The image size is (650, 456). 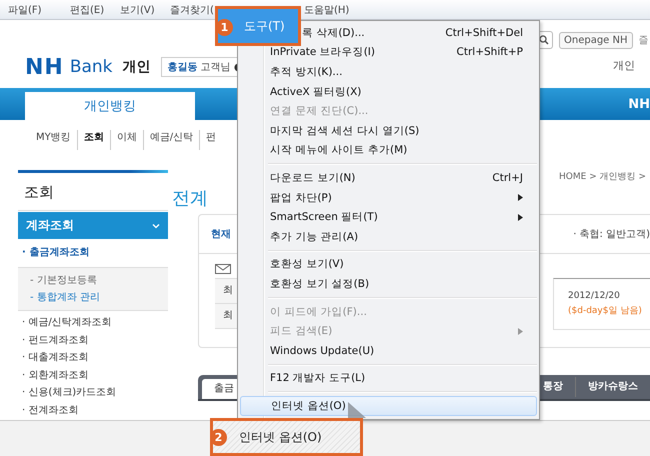 I want to click on menu-item: 추가 기능 관리(A), so click(x=388, y=236).